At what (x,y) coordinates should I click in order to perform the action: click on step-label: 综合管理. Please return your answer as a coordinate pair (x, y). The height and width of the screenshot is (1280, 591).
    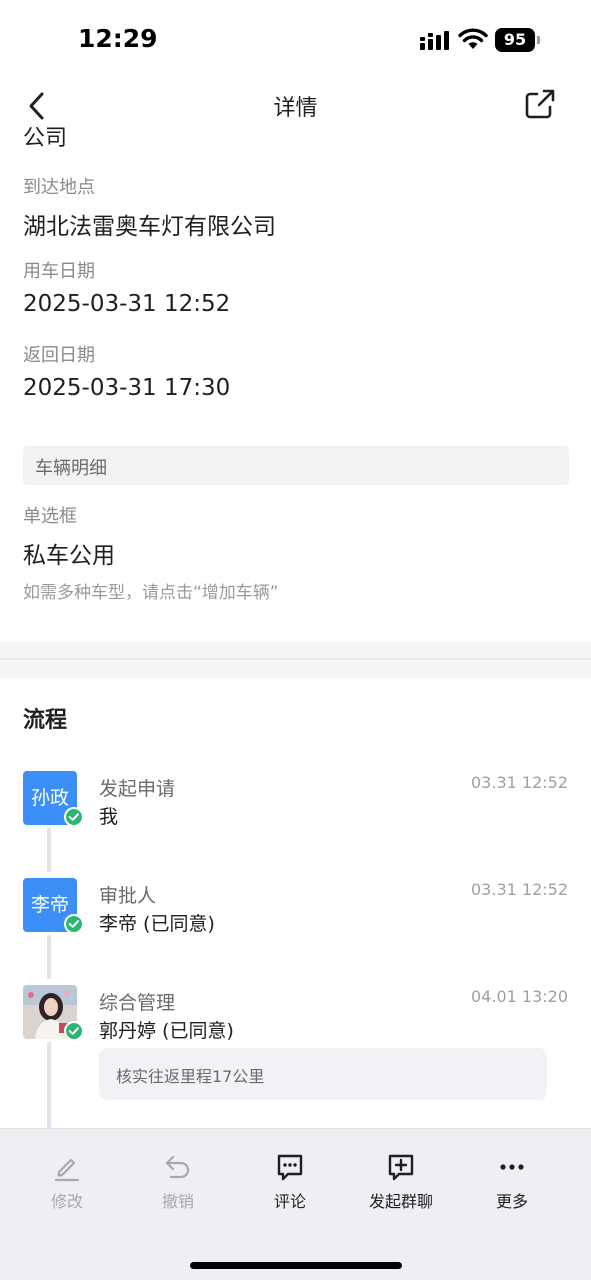
    Looking at the image, I should click on (137, 1003).